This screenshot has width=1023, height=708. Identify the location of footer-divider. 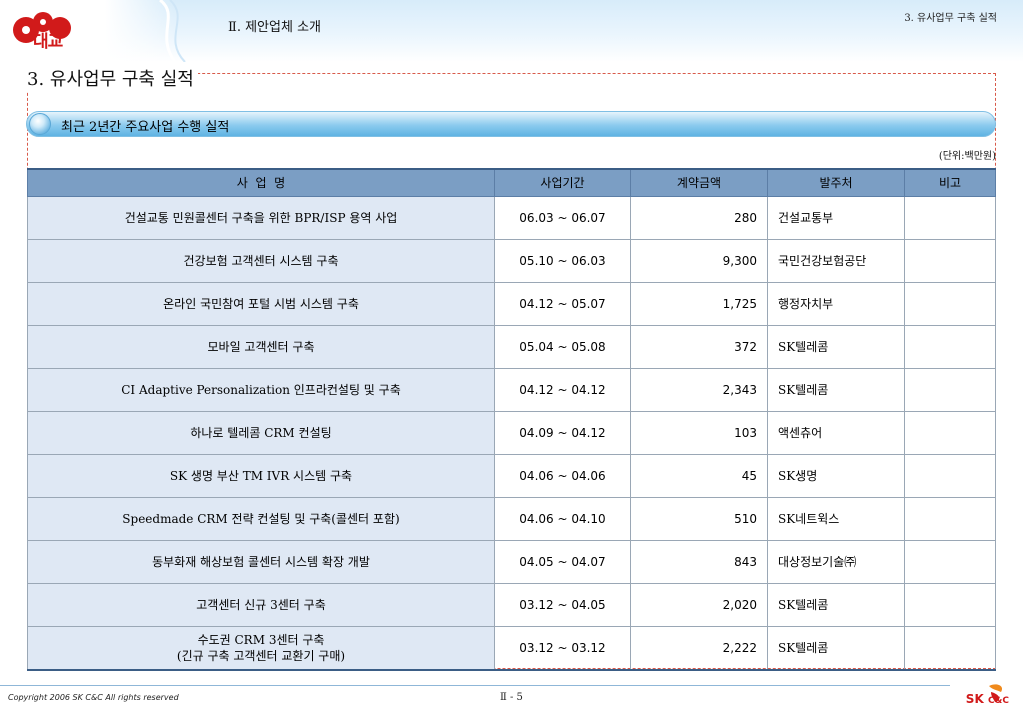
(475, 685).